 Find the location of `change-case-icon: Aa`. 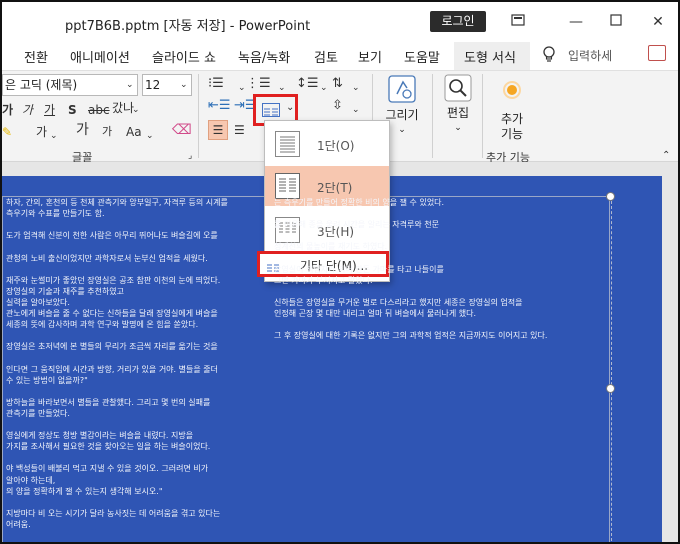

change-case-icon: Aa is located at coordinates (134, 132).